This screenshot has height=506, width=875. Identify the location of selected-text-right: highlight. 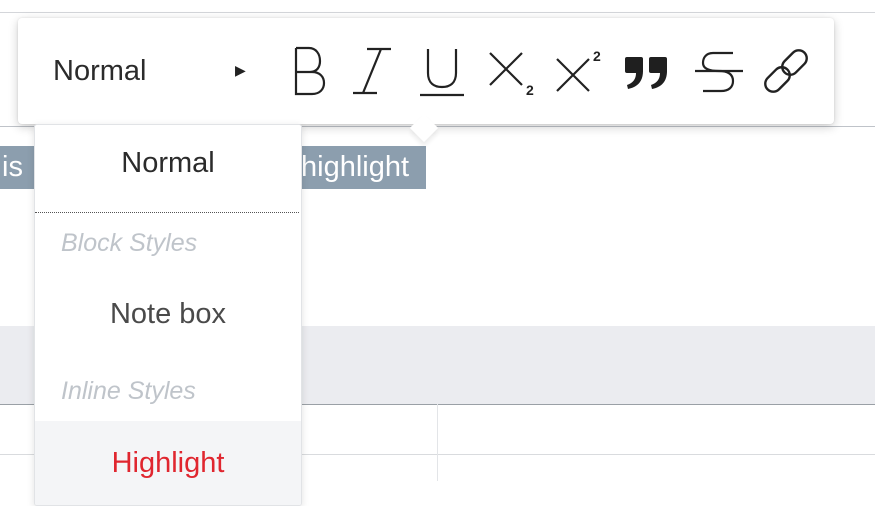
(362, 167).